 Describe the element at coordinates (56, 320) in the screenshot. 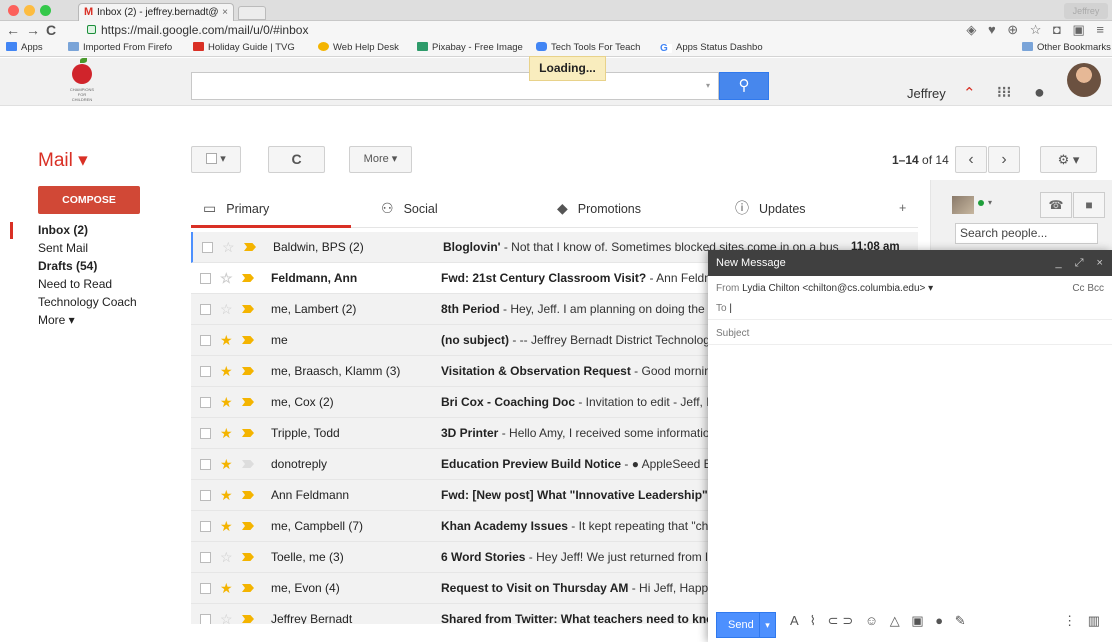

I see `sidebar-item-more: More ▾` at that location.